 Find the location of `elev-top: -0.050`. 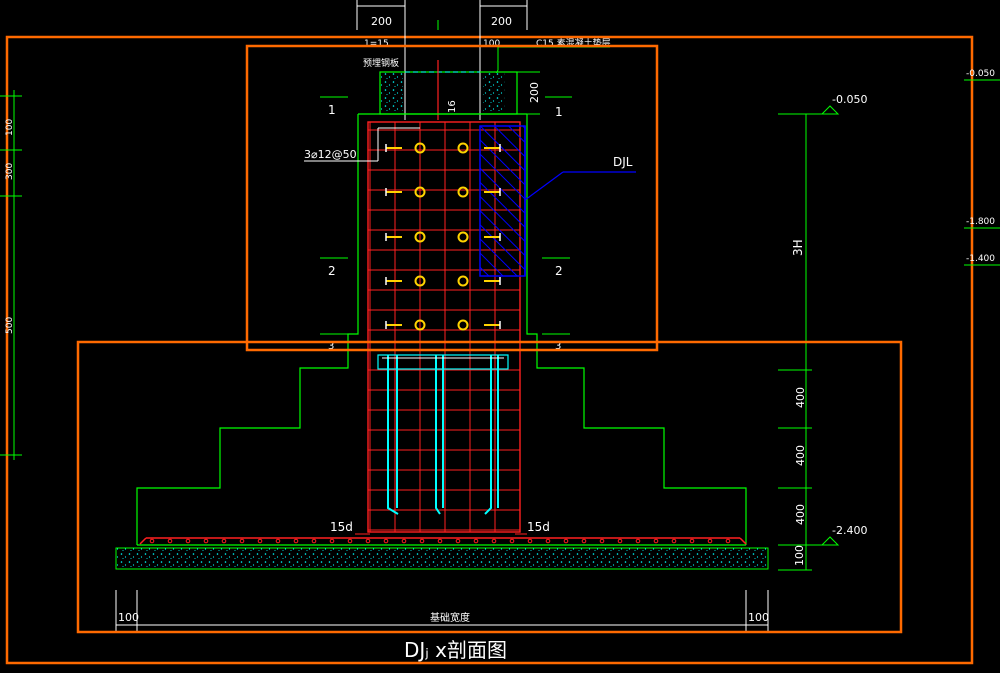

elev-top: -0.050 is located at coordinates (849, 99).